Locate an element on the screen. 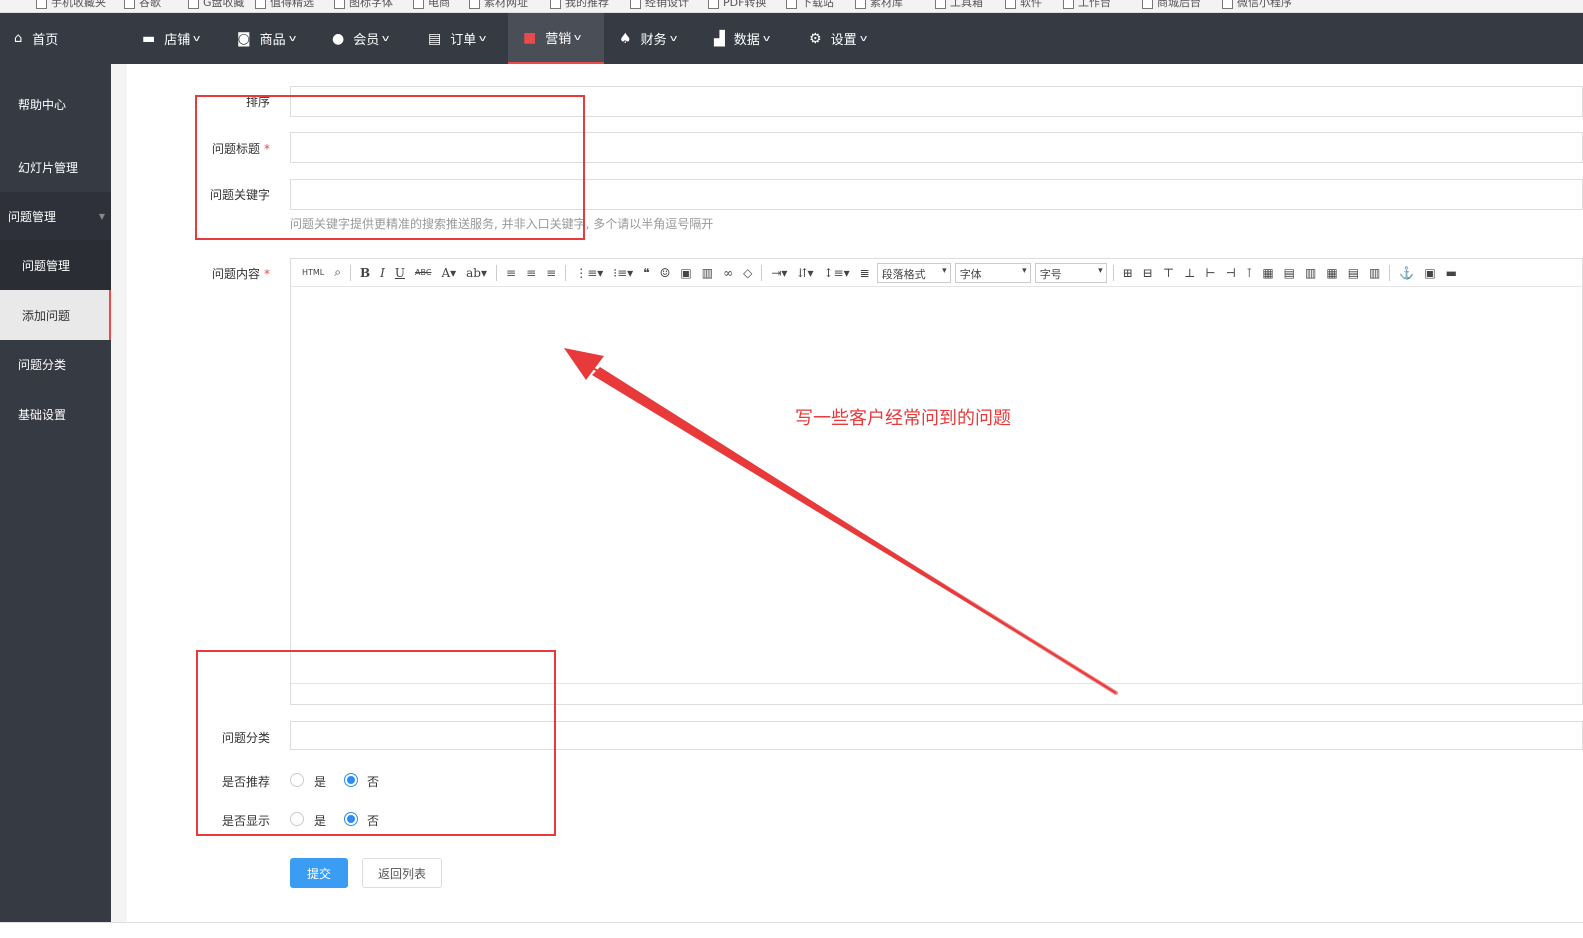 This screenshot has height=938, width=1583. annotation-arrow is located at coordinates (841, 521).